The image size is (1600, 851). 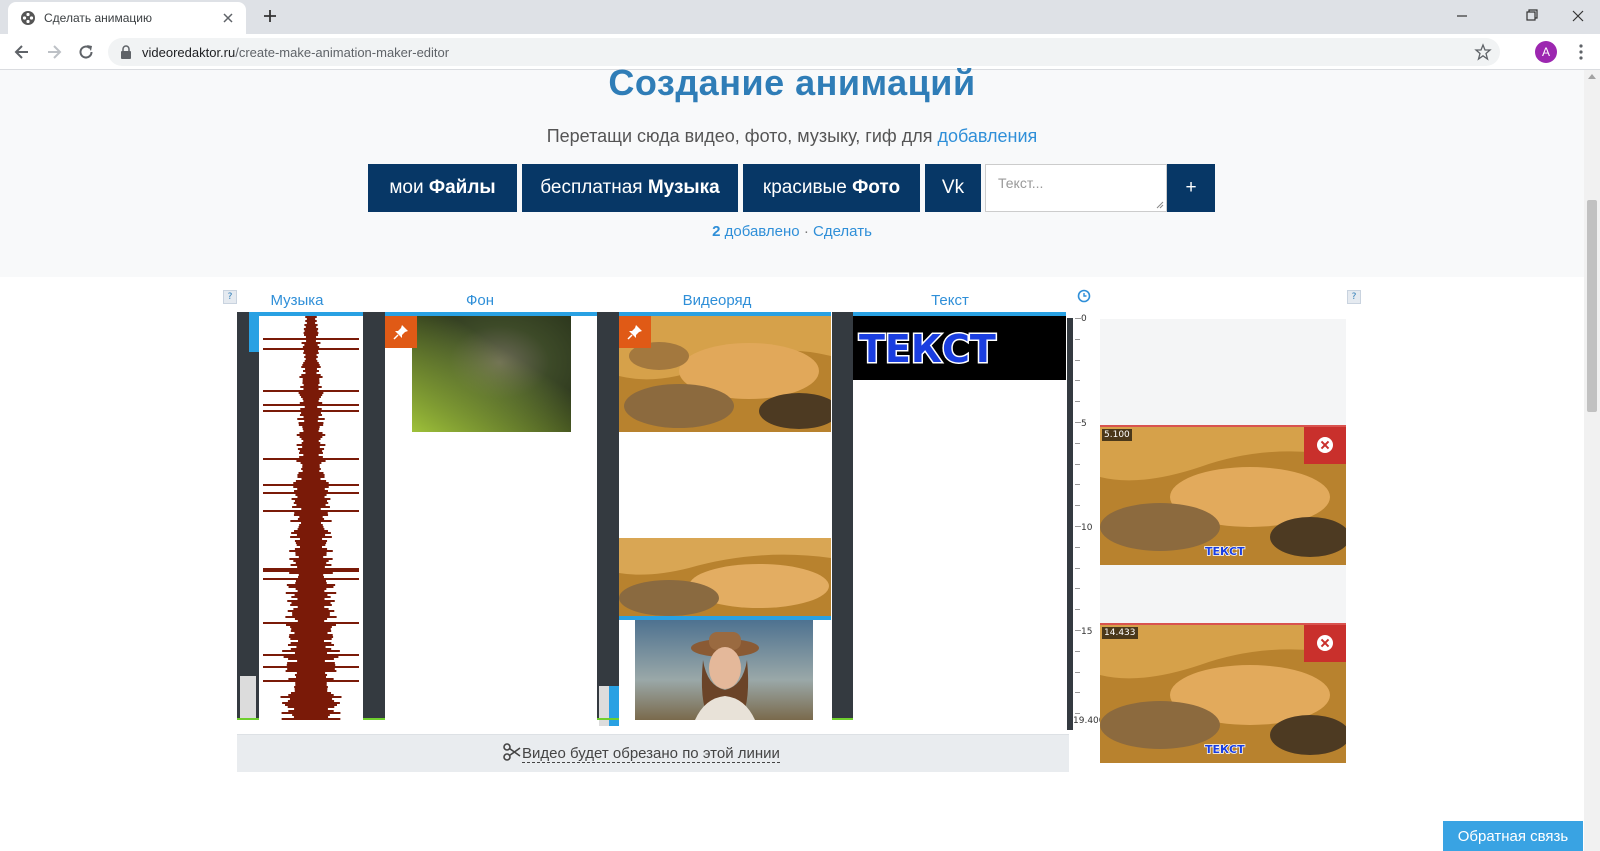 What do you see at coordinates (1592, 460) in the screenshot?
I see `page-scrollbar` at bounding box center [1592, 460].